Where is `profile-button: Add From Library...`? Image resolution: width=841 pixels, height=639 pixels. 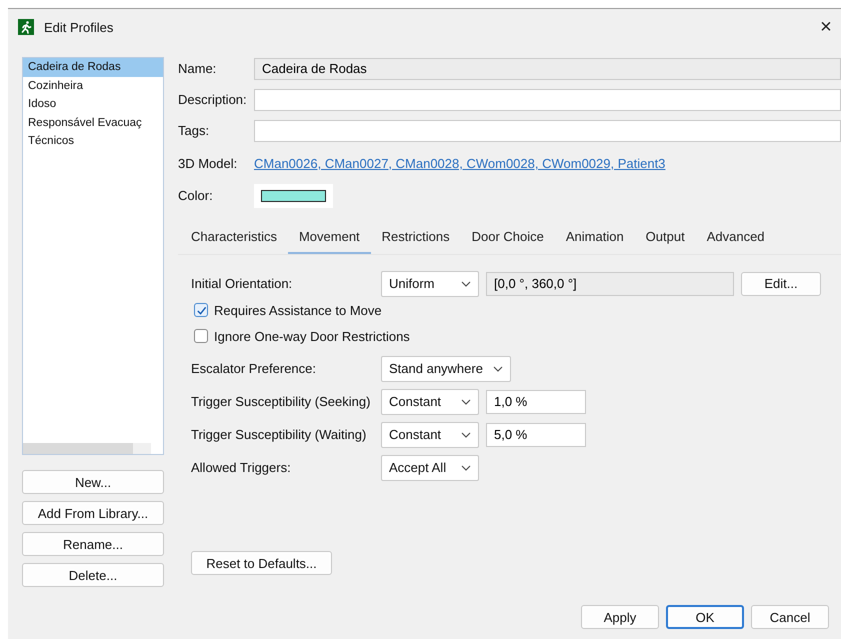 profile-button: Add From Library... is located at coordinates (93, 513).